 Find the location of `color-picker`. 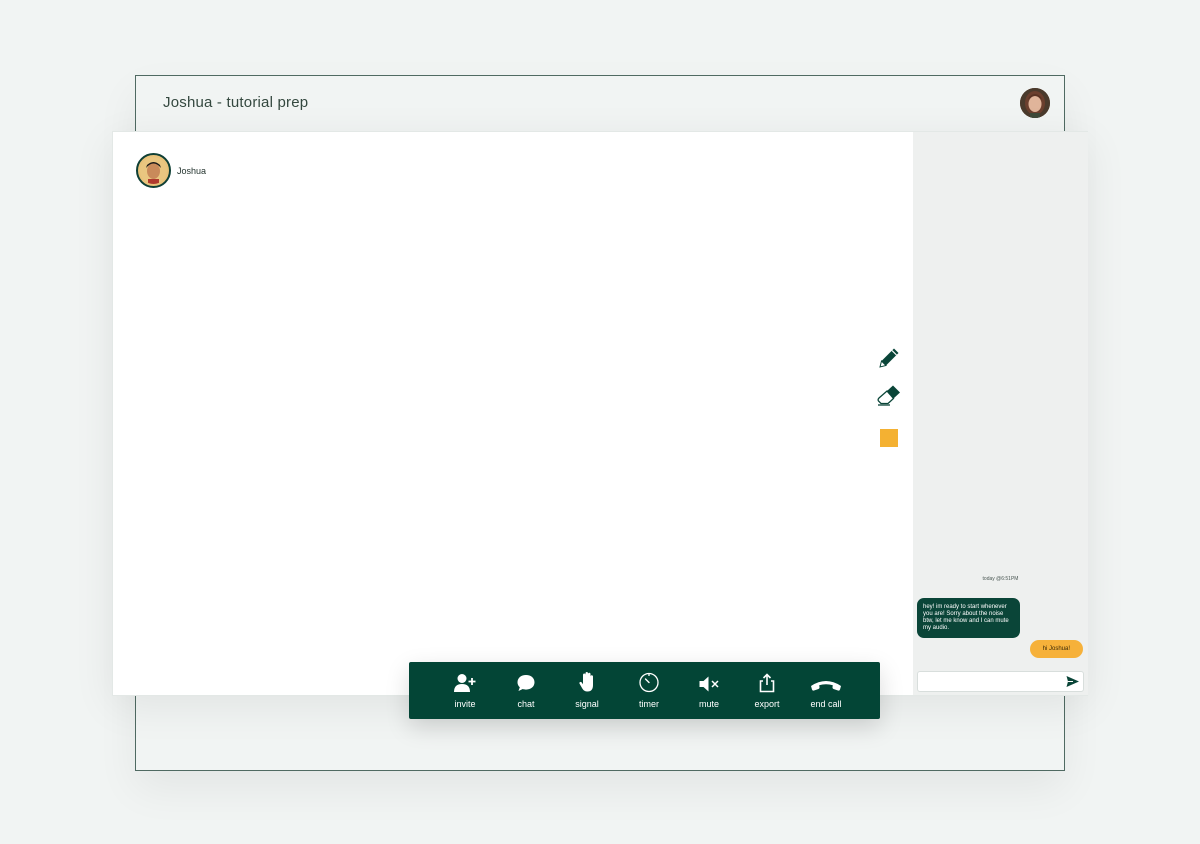

color-picker is located at coordinates (889, 436).